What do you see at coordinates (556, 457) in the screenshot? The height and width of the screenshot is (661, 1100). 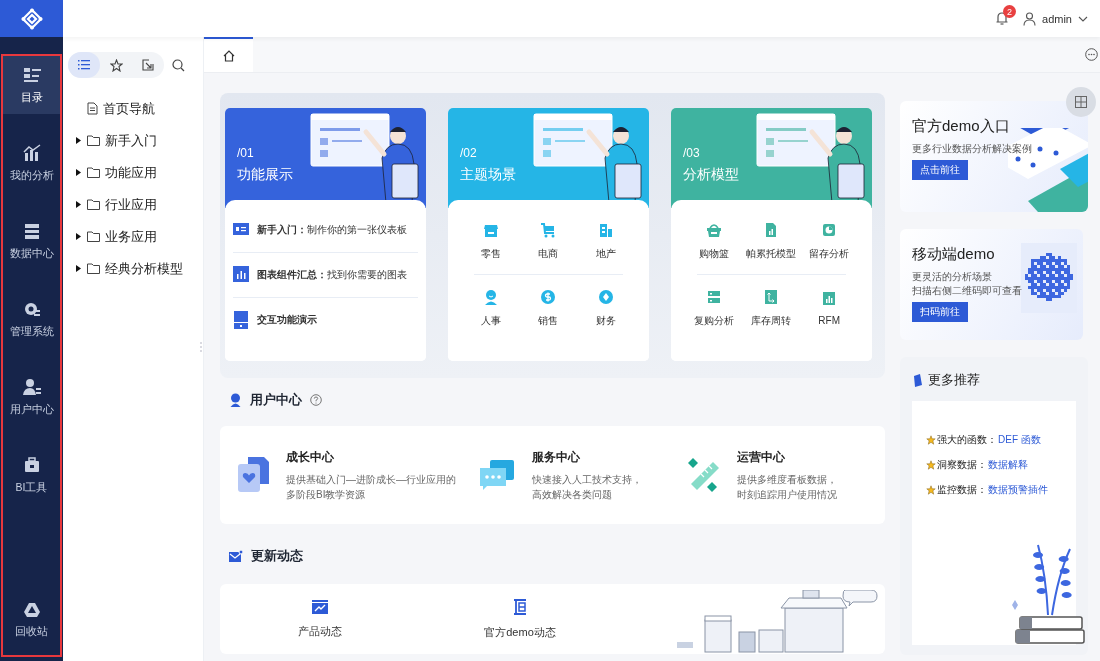 I see `center-title: 服务中心` at bounding box center [556, 457].